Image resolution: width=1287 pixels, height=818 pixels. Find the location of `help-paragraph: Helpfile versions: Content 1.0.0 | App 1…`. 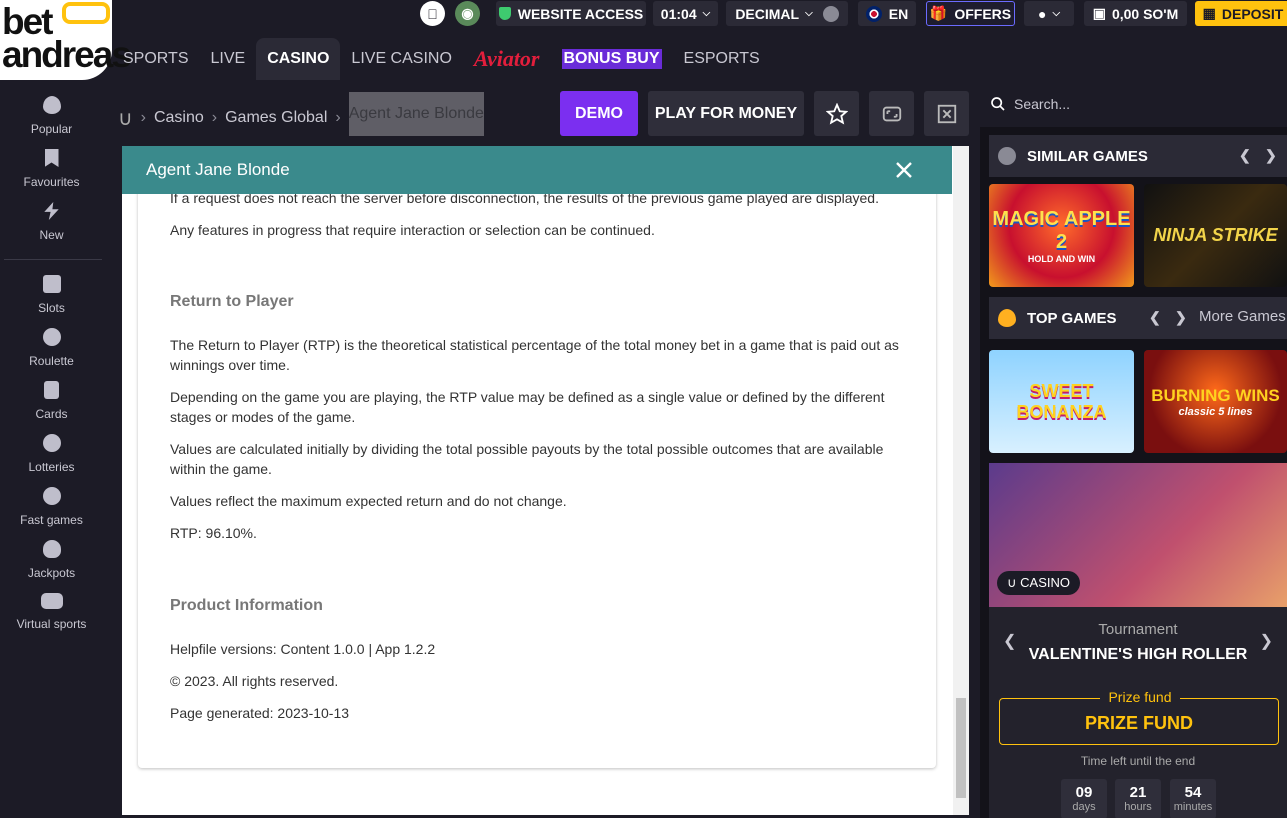

help-paragraph: Helpfile versions: Content 1.0.0 | App 1… is located at coordinates (303, 649).